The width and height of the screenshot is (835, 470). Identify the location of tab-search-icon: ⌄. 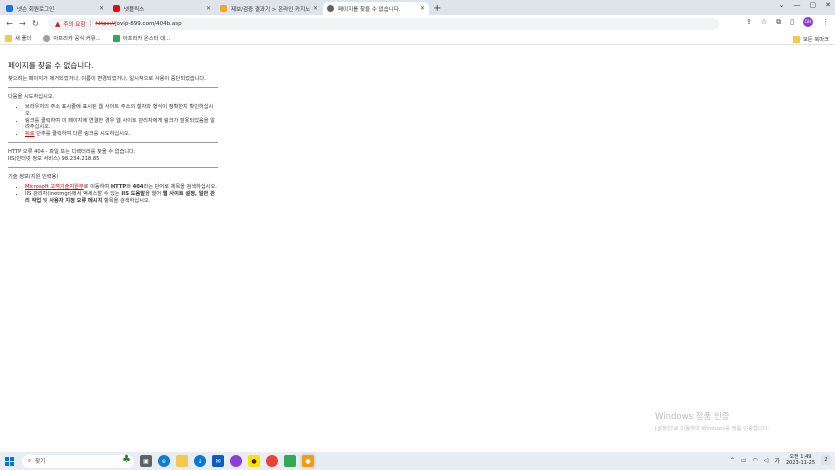
(782, 5).